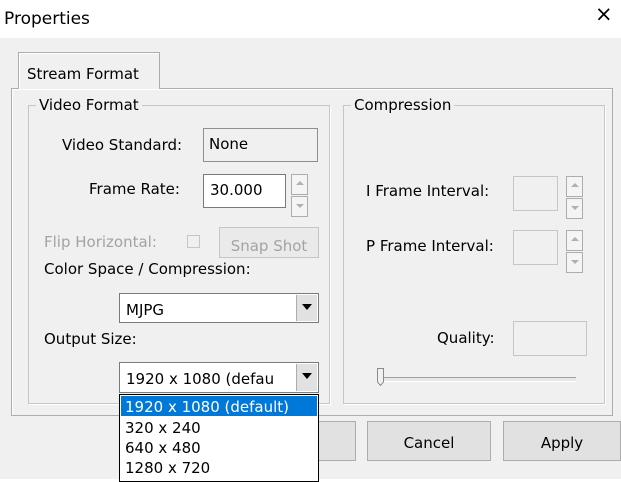 Image resolution: width=621 pixels, height=482 pixels. Describe the element at coordinates (90, 339) in the screenshot. I see `output-size-label: Output Size:` at that location.